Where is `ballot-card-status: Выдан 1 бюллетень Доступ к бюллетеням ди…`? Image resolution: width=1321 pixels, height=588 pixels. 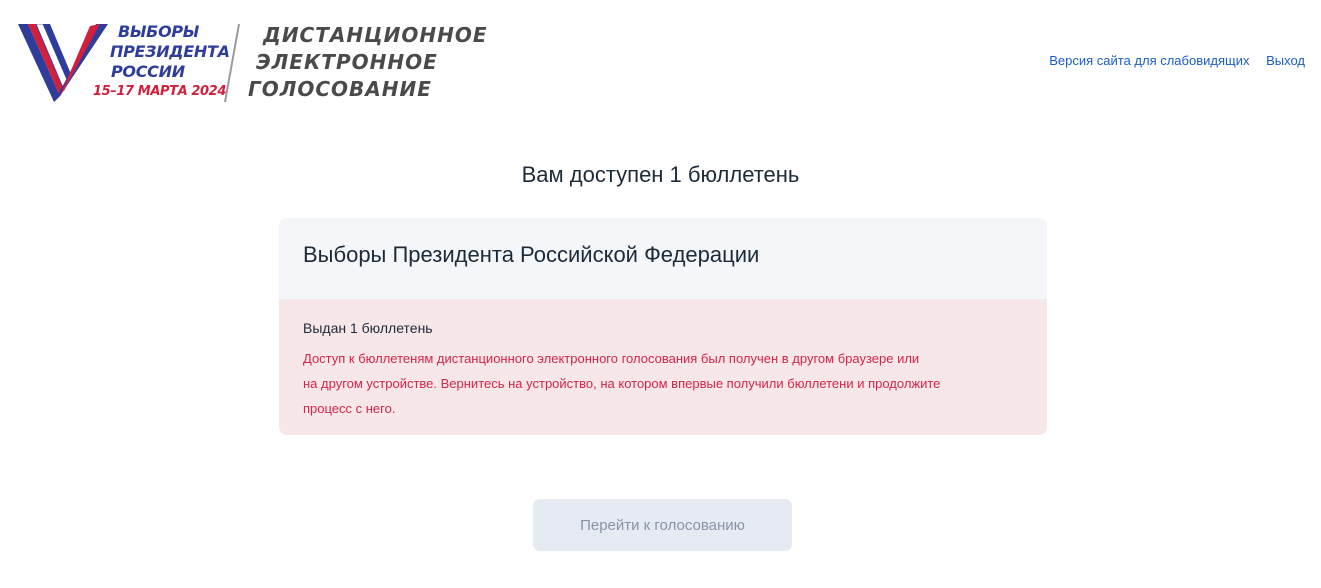
ballot-card-status: Выдан 1 бюллетень Доступ к бюллетеням ди… is located at coordinates (663, 367).